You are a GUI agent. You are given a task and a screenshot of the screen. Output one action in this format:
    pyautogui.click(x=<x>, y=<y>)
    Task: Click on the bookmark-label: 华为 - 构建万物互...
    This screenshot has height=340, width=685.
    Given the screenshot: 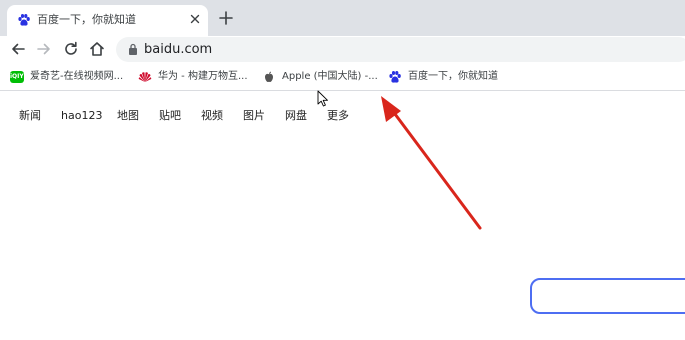 What is the action you would take?
    pyautogui.click(x=203, y=76)
    